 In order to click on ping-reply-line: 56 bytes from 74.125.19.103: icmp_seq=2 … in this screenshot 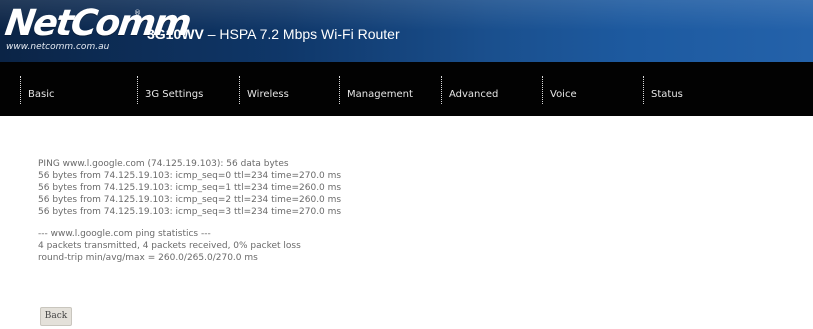, I will do `click(190, 200)`.